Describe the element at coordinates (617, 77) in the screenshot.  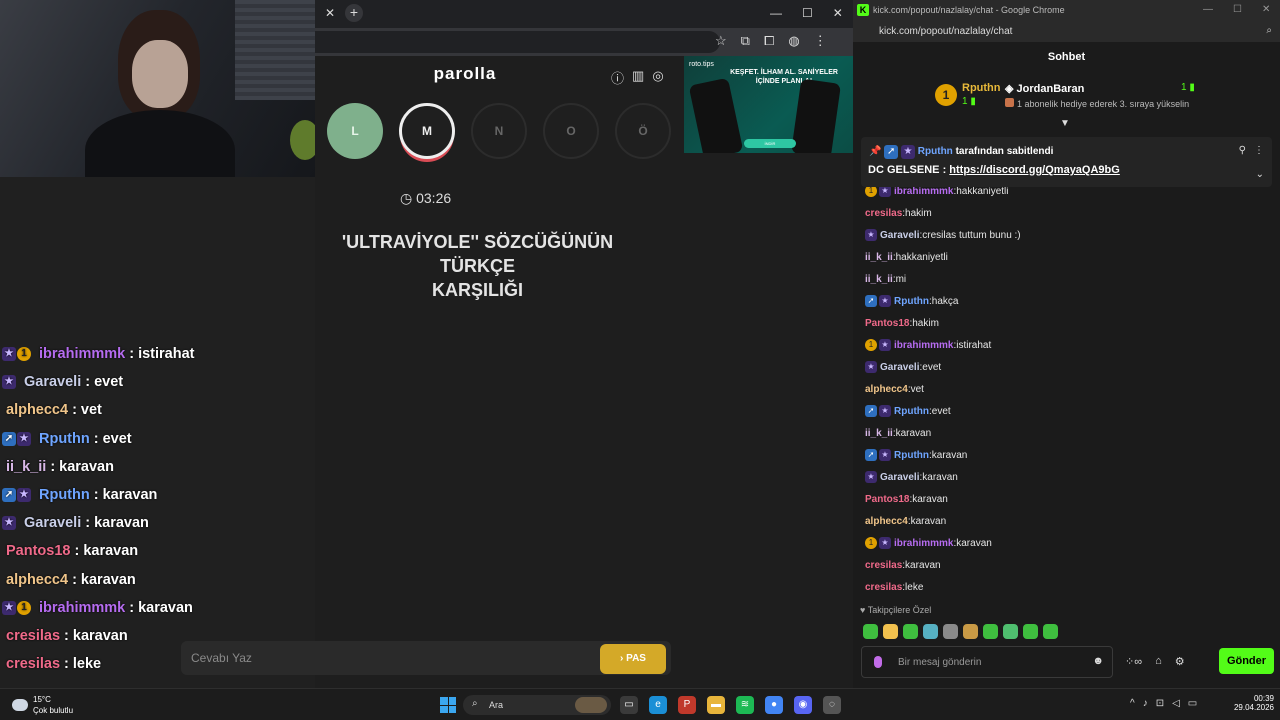
I see `info-icon: ⓘ` at that location.